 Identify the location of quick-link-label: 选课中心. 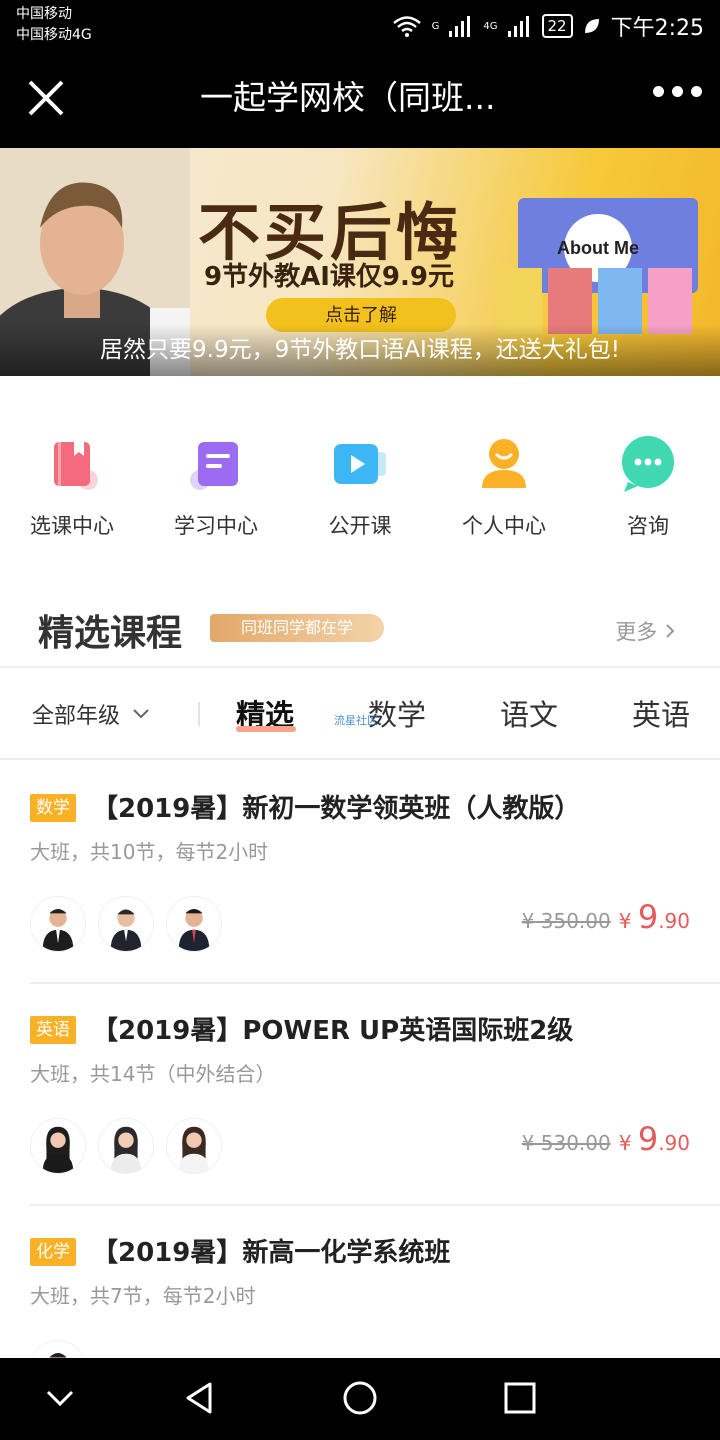
(72, 526).